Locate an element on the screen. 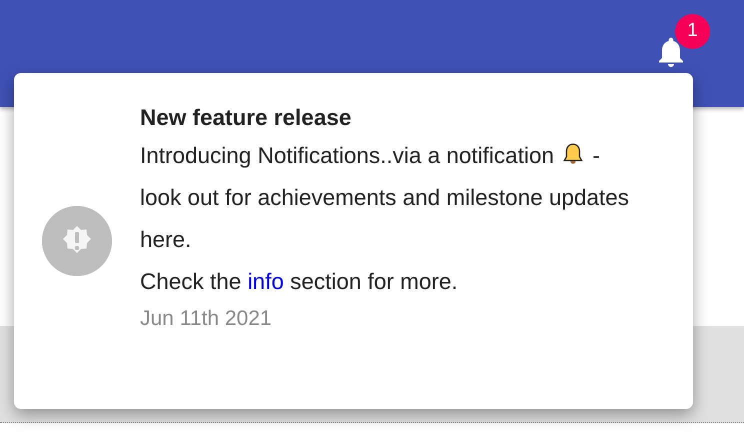 Image resolution: width=744 pixels, height=441 pixels. notification-footer-text: Check the info section for more. is located at coordinates (299, 282).